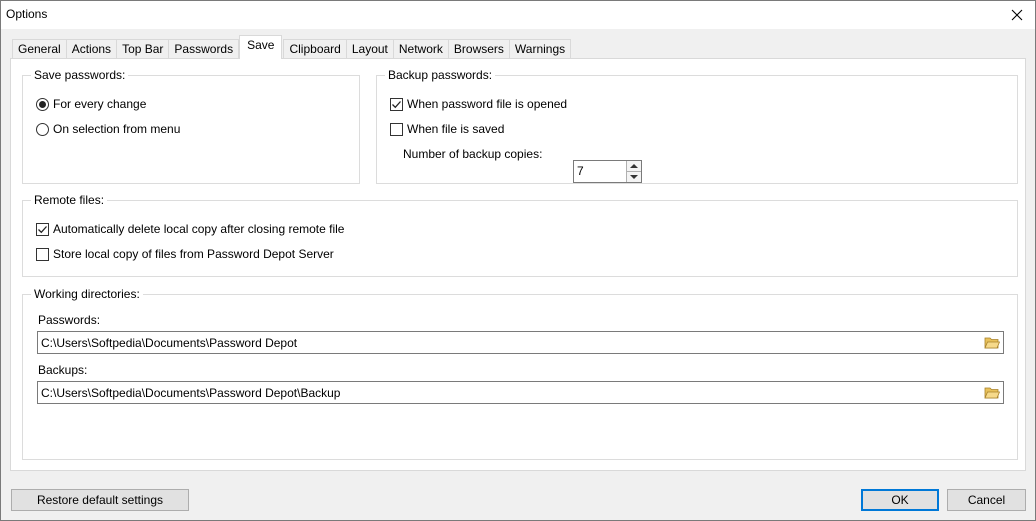 The height and width of the screenshot is (521, 1036). What do you see at coordinates (986, 500) in the screenshot?
I see `cancel-button: Cancel` at bounding box center [986, 500].